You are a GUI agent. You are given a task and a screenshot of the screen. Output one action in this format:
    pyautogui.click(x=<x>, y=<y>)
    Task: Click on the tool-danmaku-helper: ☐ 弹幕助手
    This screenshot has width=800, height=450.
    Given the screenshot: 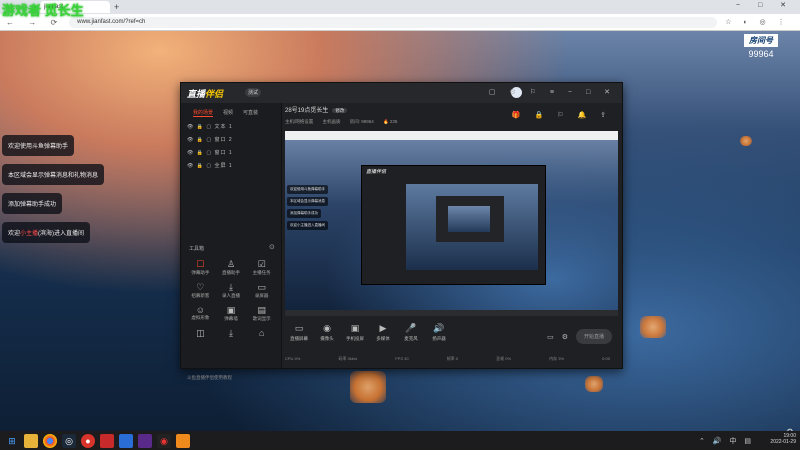 What is the action you would take?
    pyautogui.click(x=200, y=267)
    